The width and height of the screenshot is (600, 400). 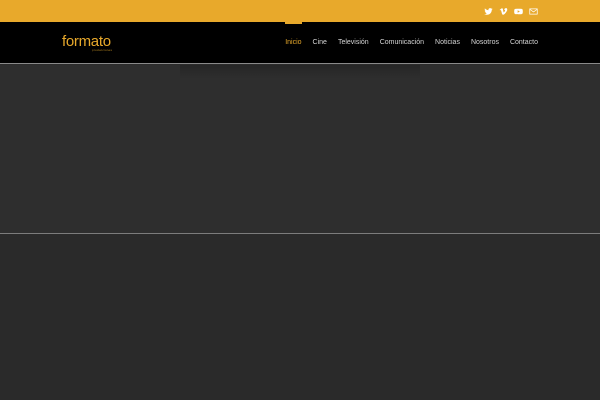 What do you see at coordinates (511, 11) in the screenshot?
I see `social-links` at bounding box center [511, 11].